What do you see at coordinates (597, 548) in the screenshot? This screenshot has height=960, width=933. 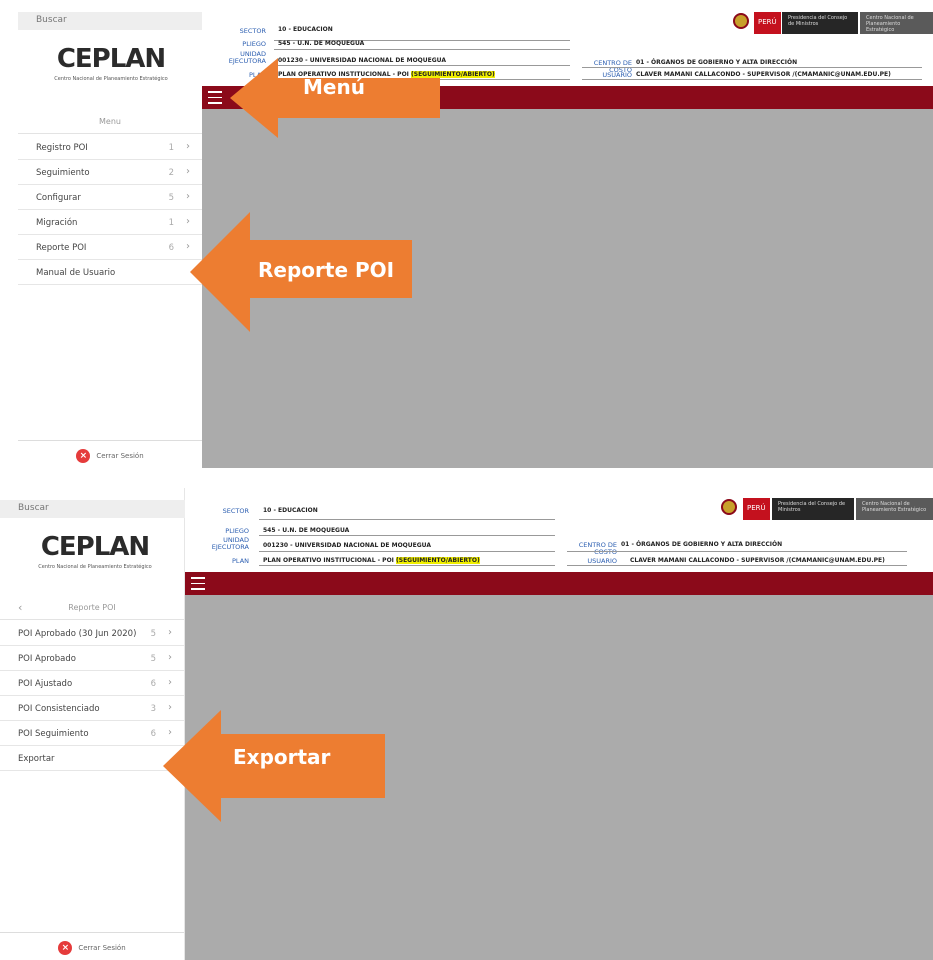 I see `costo-label: CENTRO DE COSTO` at bounding box center [597, 548].